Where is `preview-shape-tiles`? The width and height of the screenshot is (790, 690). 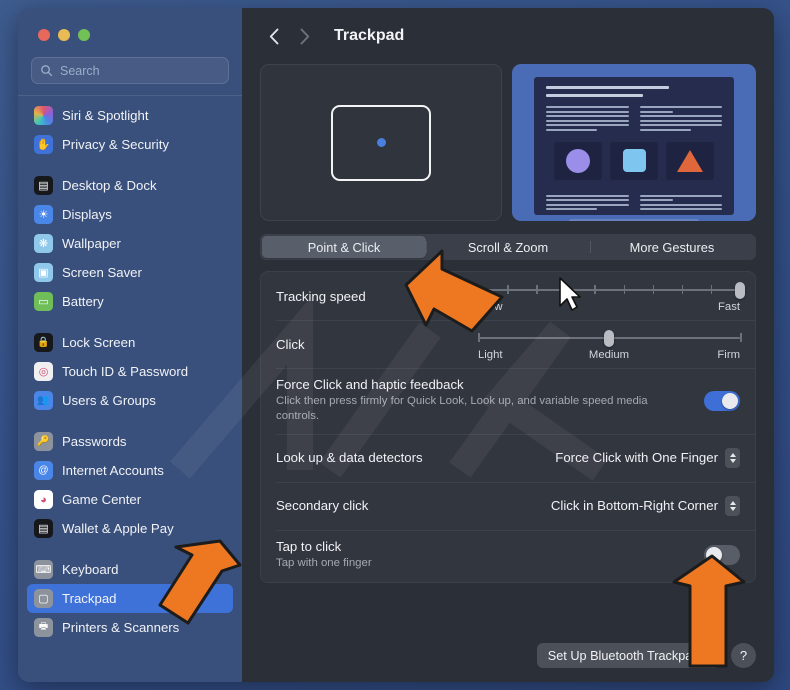 preview-shape-tiles is located at coordinates (634, 160).